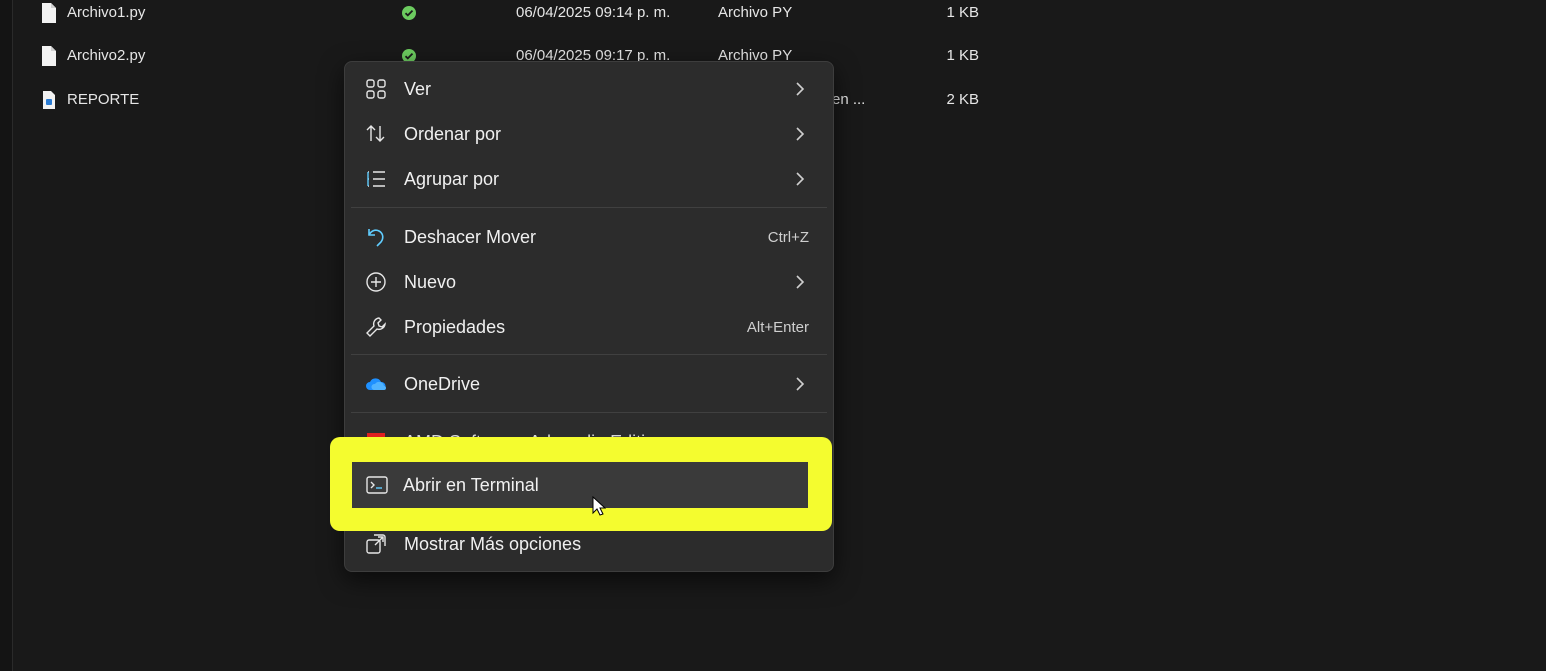 Image resolution: width=1546 pixels, height=671 pixels. What do you see at coordinates (593, 12) in the screenshot?
I see `file-date: 06/04/2025 09:14 p. m.` at bounding box center [593, 12].